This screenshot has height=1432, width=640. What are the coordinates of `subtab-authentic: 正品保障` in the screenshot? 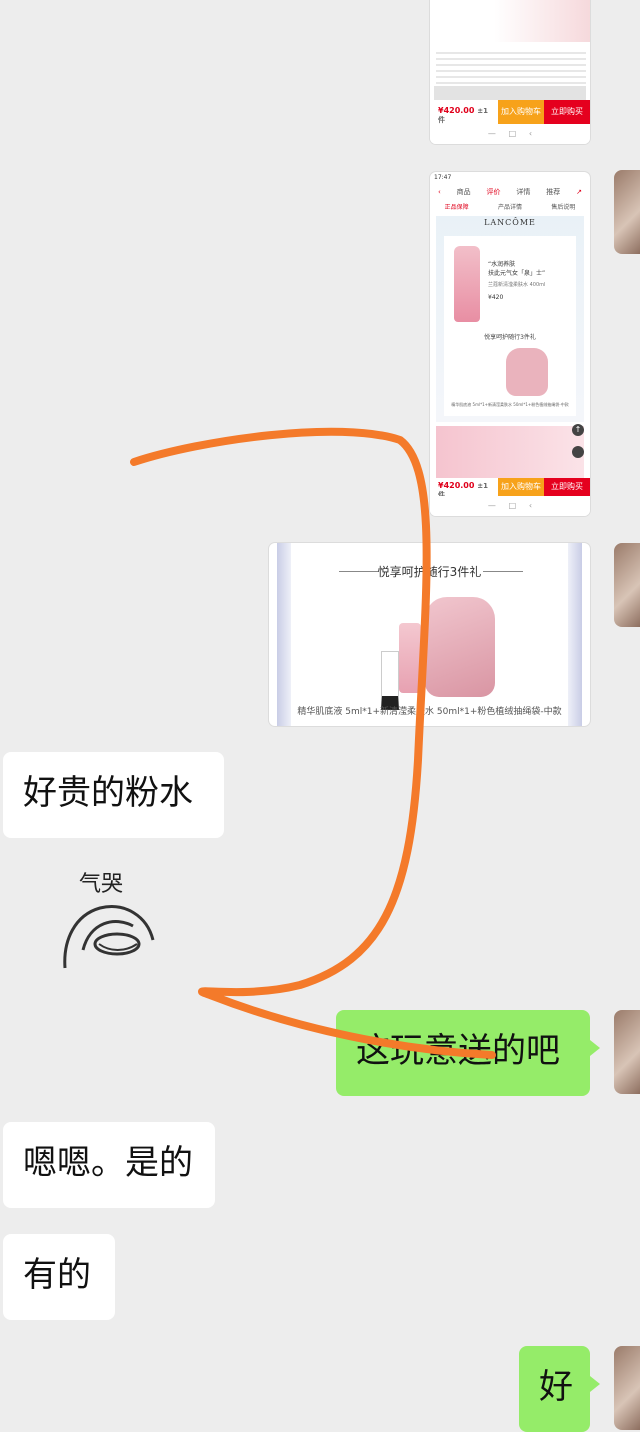 It's located at (457, 208).